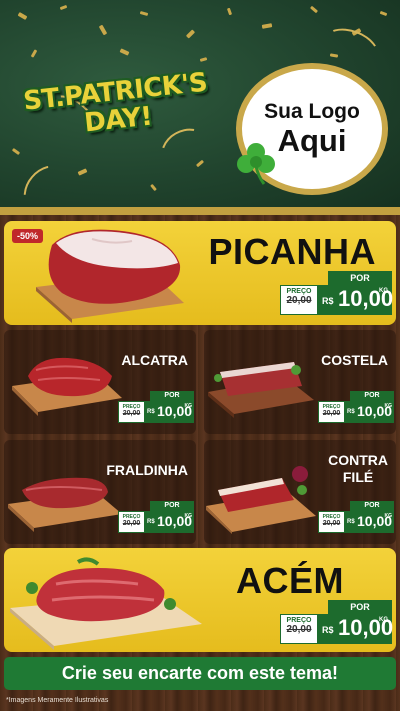  What do you see at coordinates (256, 164) in the screenshot?
I see `shamrock-icon` at bounding box center [256, 164].